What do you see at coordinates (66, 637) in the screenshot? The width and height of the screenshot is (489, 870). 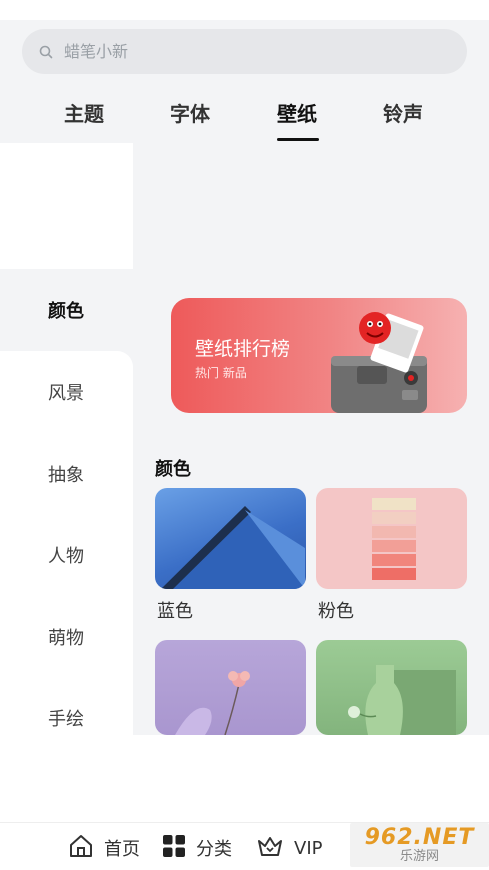 I see `sidebar-item-cute: 萌物` at bounding box center [66, 637].